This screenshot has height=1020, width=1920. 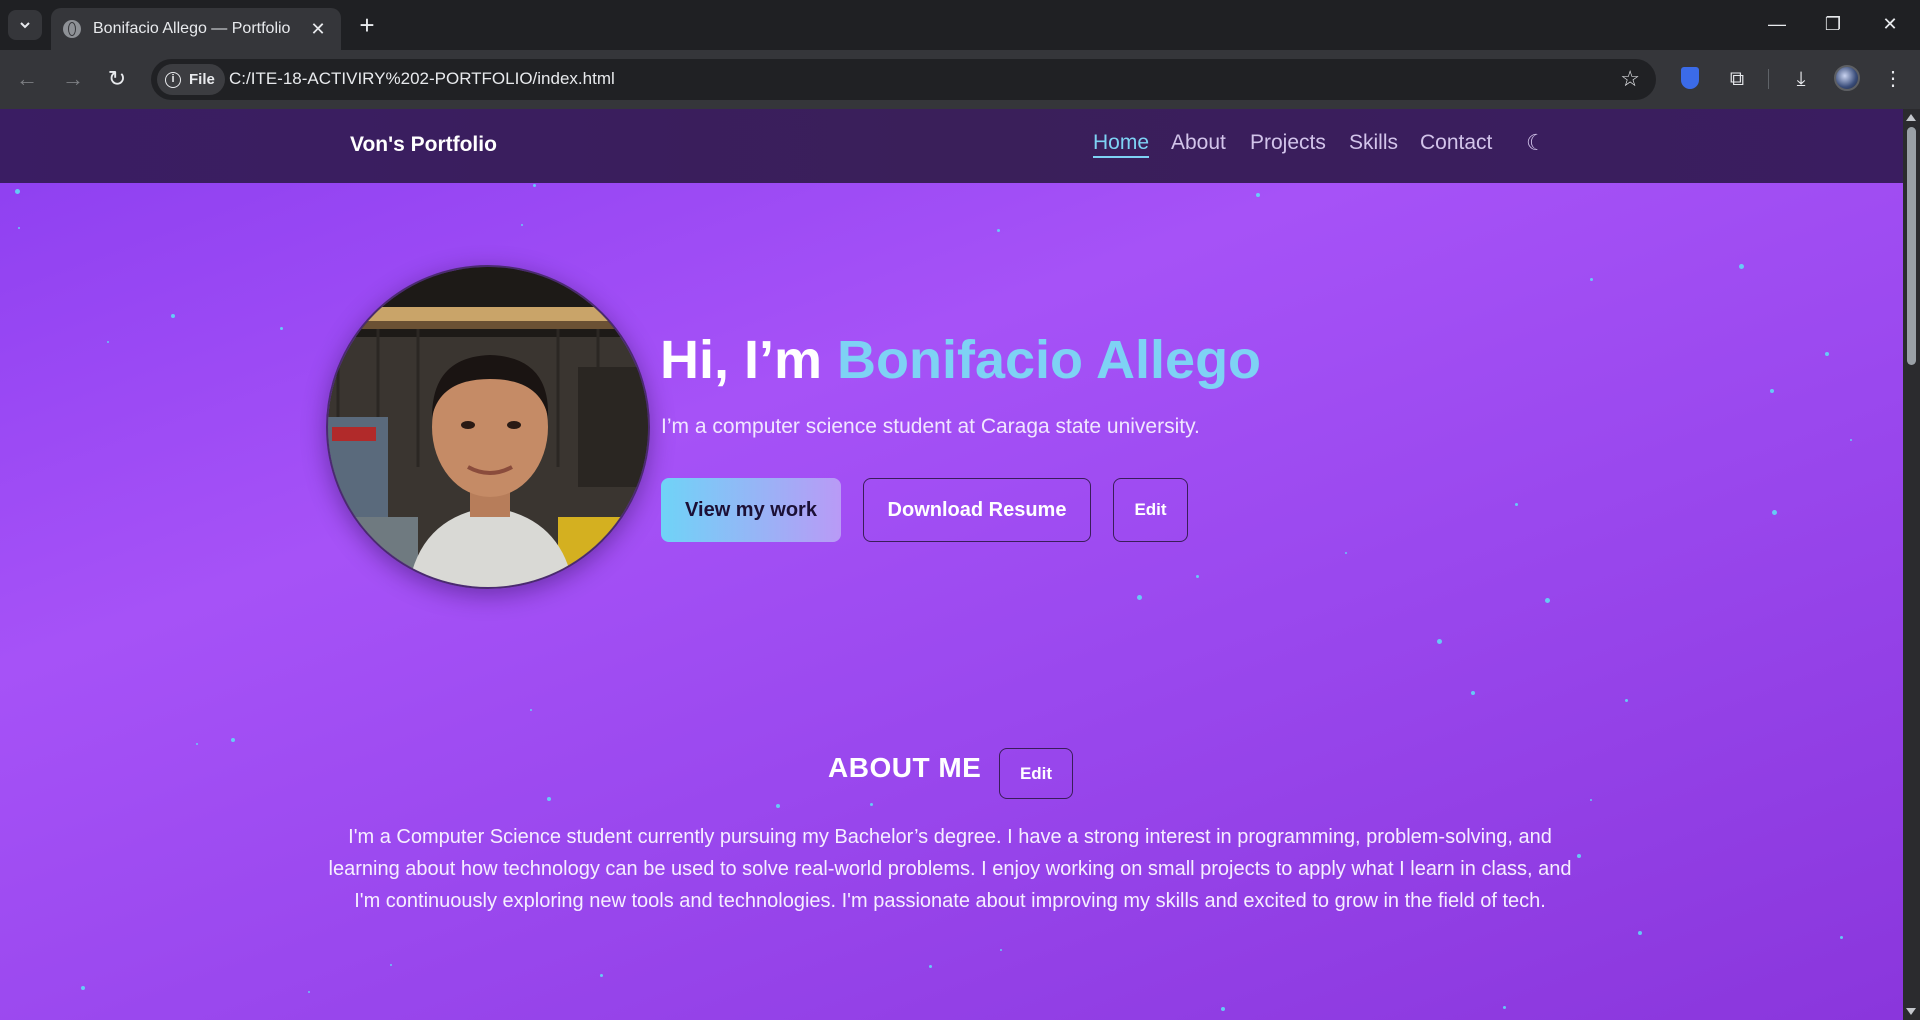 What do you see at coordinates (27, 79) in the screenshot?
I see `back-button: ←` at bounding box center [27, 79].